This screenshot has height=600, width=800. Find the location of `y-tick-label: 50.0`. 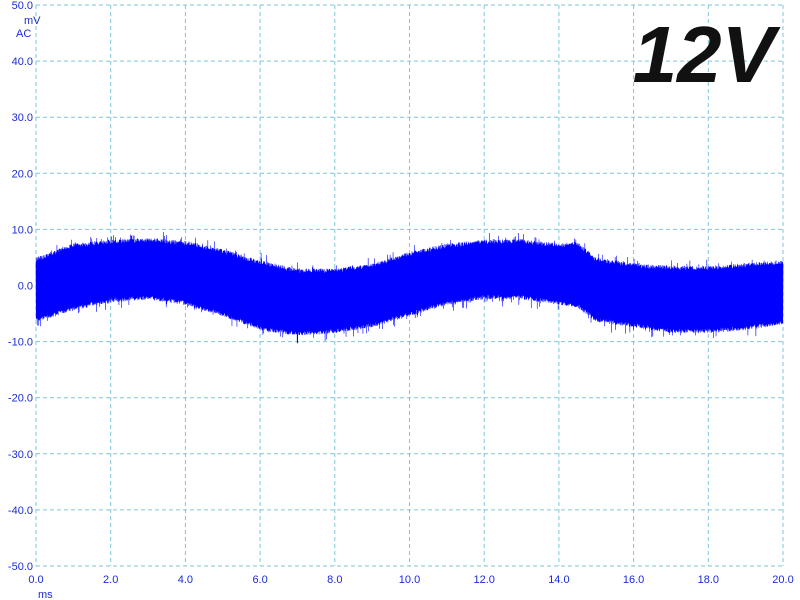

y-tick-label: 50.0 is located at coordinates (22, 6).